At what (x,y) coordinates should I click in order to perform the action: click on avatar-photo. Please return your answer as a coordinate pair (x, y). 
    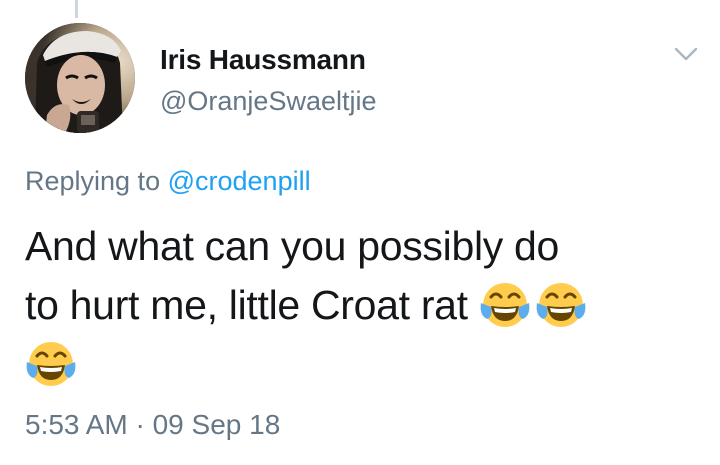
    Looking at the image, I should click on (80, 78).